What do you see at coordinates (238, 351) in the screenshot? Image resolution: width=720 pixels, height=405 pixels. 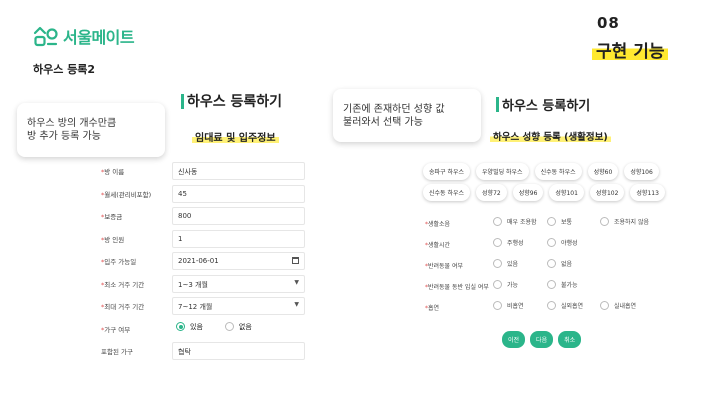 I see `included-furniture-input: 협탁` at bounding box center [238, 351].